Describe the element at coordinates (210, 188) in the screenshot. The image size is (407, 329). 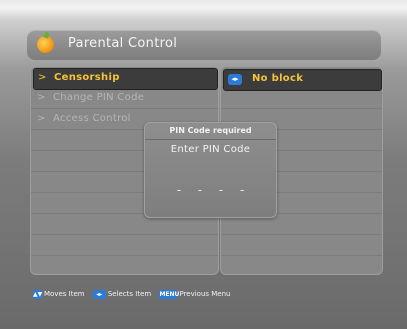
I see `pin-input: - - - -` at that location.